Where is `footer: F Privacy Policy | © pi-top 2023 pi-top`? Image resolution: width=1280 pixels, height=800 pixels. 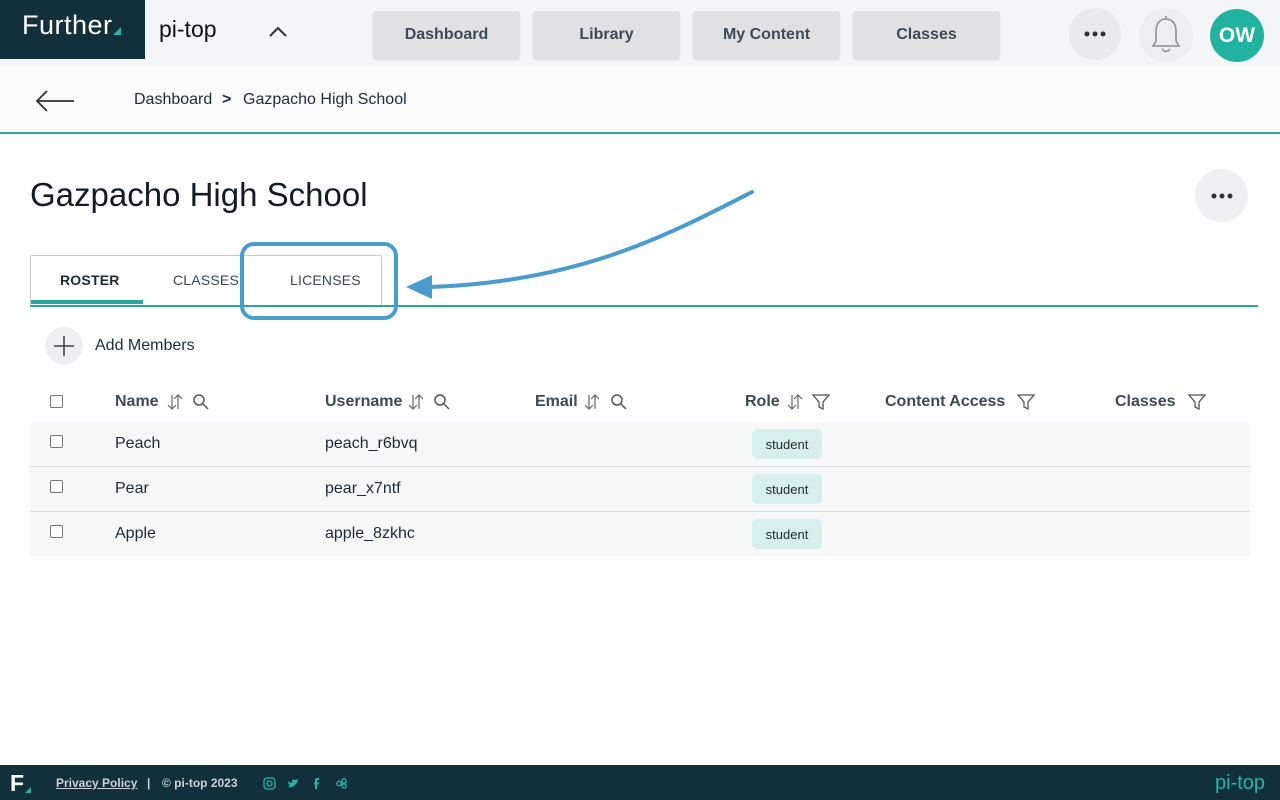
footer: F Privacy Policy | © pi-top 2023 pi-top is located at coordinates (640, 782).